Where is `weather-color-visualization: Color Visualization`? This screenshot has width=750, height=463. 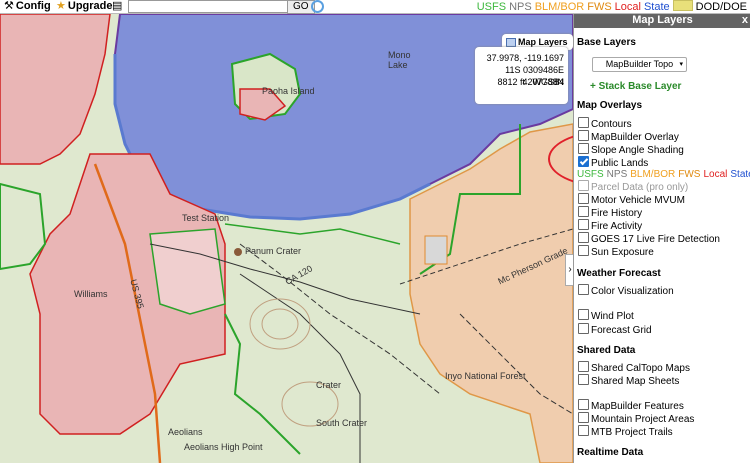
weather-color-visualization: Color Visualization is located at coordinates (626, 290).